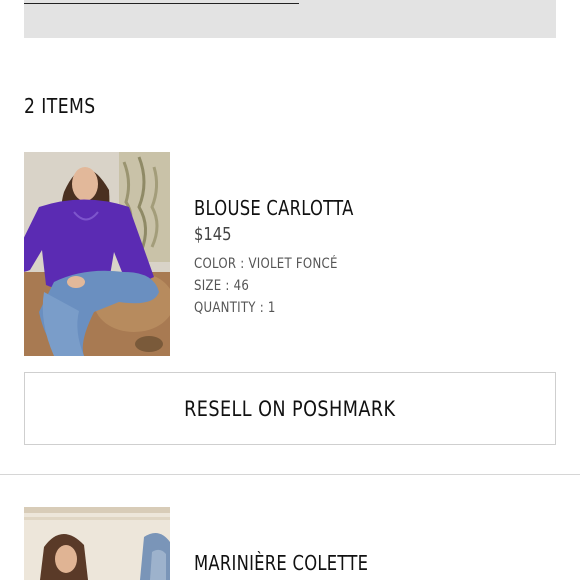 Image resolution: width=580 pixels, height=580 pixels. What do you see at coordinates (213, 234) in the screenshot?
I see `product-price: $145` at bounding box center [213, 234].